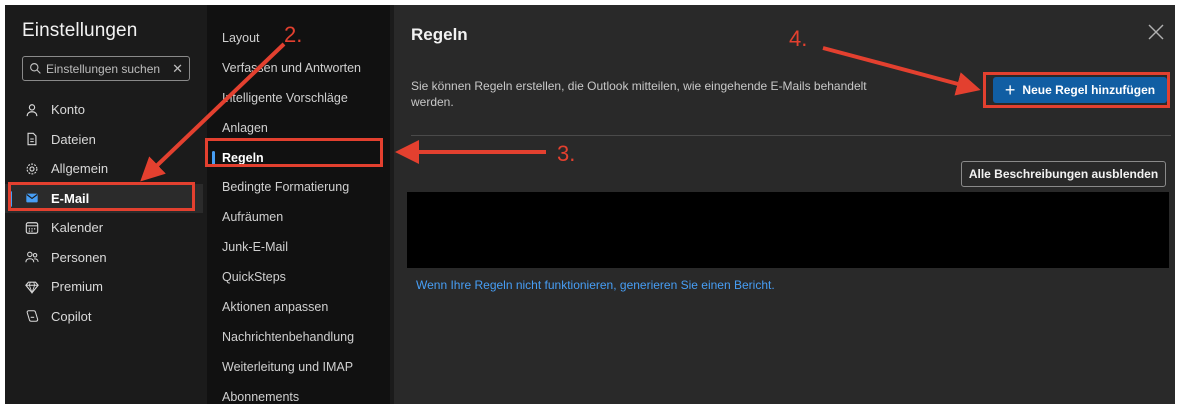 This screenshot has height=409, width=1180. Describe the element at coordinates (298, 217) in the screenshot. I see `menu-item-aufraeumen: Aufräumen` at that location.